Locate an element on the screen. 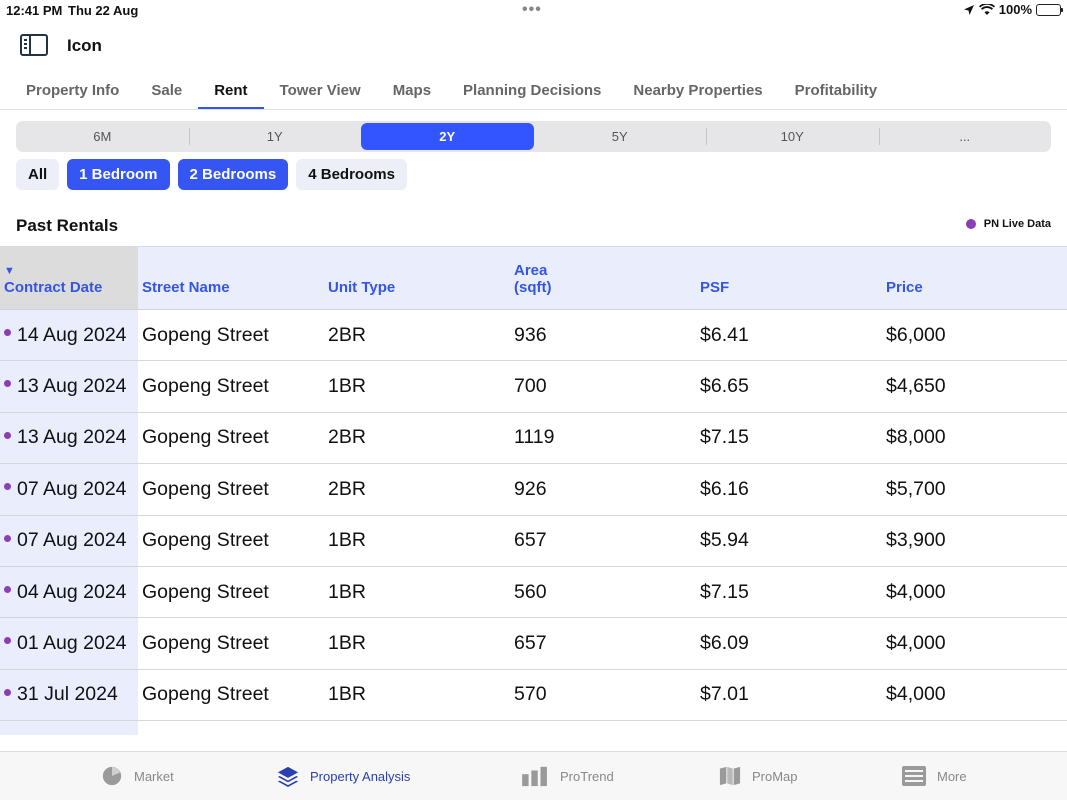 The width and height of the screenshot is (1067, 800). tabs-divider is located at coordinates (533, 109).